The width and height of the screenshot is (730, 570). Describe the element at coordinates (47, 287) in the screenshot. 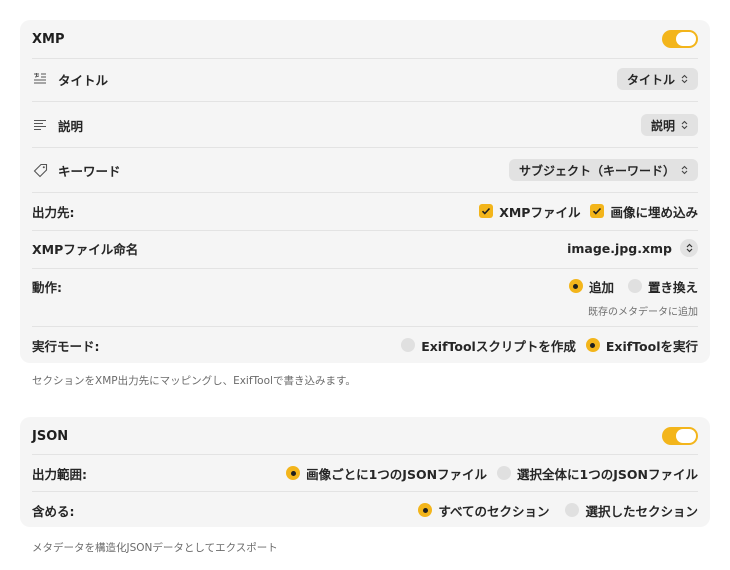

I see `action-label: 動作:` at that location.